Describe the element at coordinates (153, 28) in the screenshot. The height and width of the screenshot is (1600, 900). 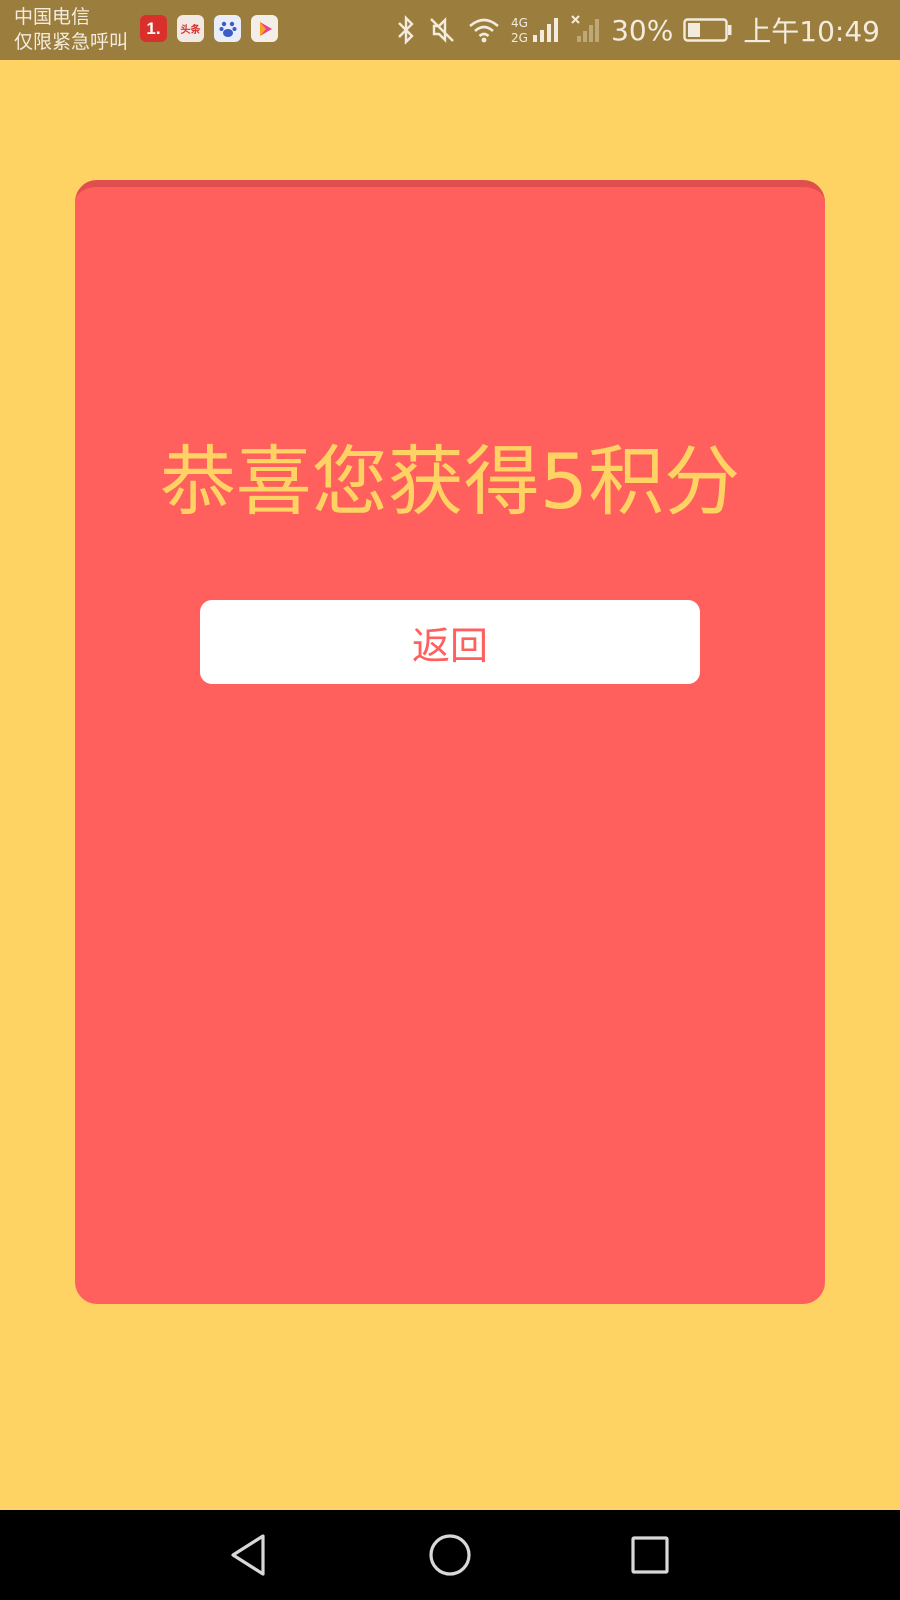
I see `app-1-icon: 1.` at that location.